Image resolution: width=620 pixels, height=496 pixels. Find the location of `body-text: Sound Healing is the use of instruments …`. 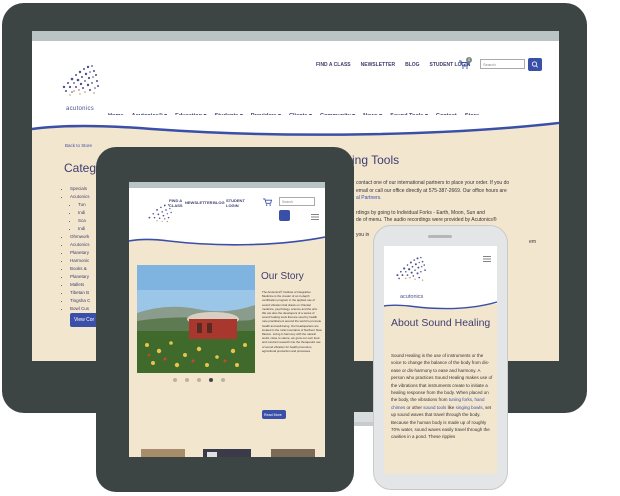

body-text: Sound Healing is the use of instruments … is located at coordinates (442, 378).